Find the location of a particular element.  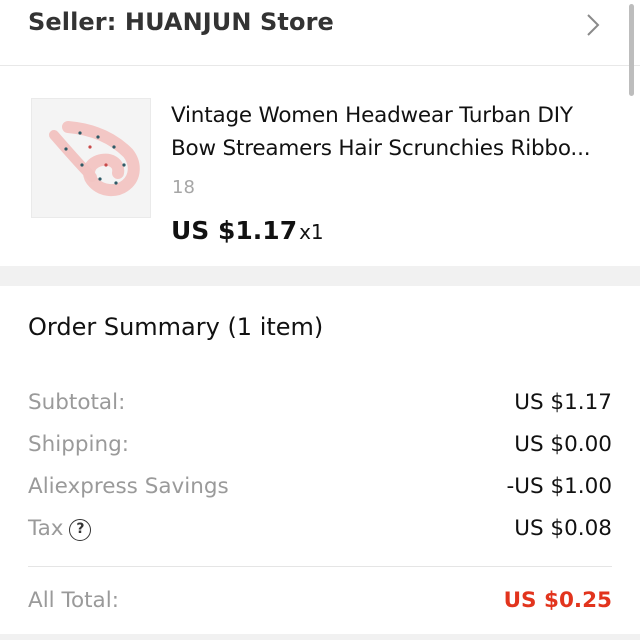

order-summary-title: Order Summary (1 item) is located at coordinates (176, 327).